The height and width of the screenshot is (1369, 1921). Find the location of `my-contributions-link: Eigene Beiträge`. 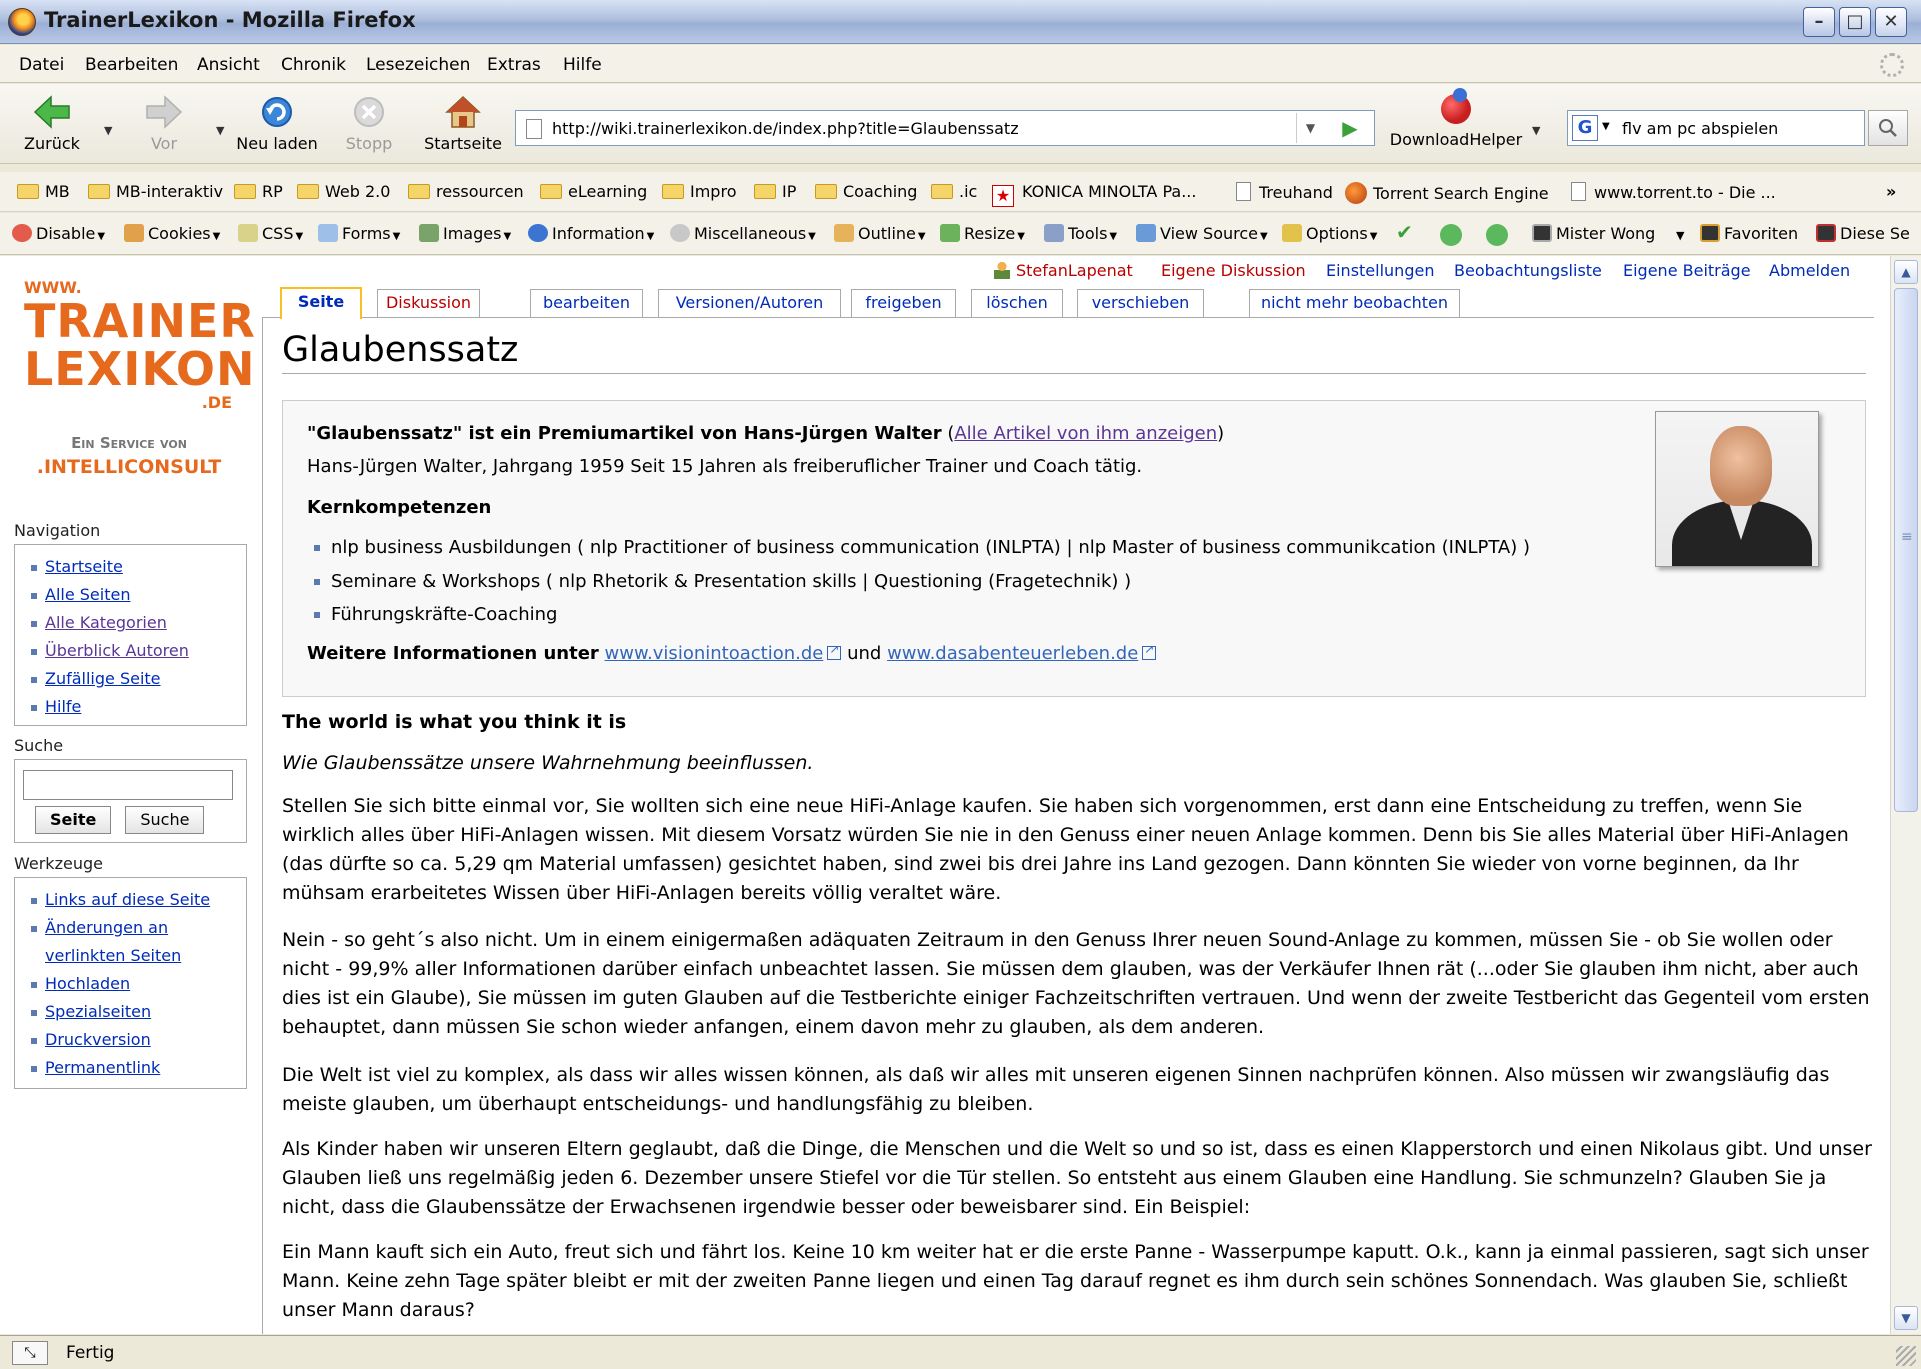

my-contributions-link: Eigene Beiträge is located at coordinates (1687, 270).